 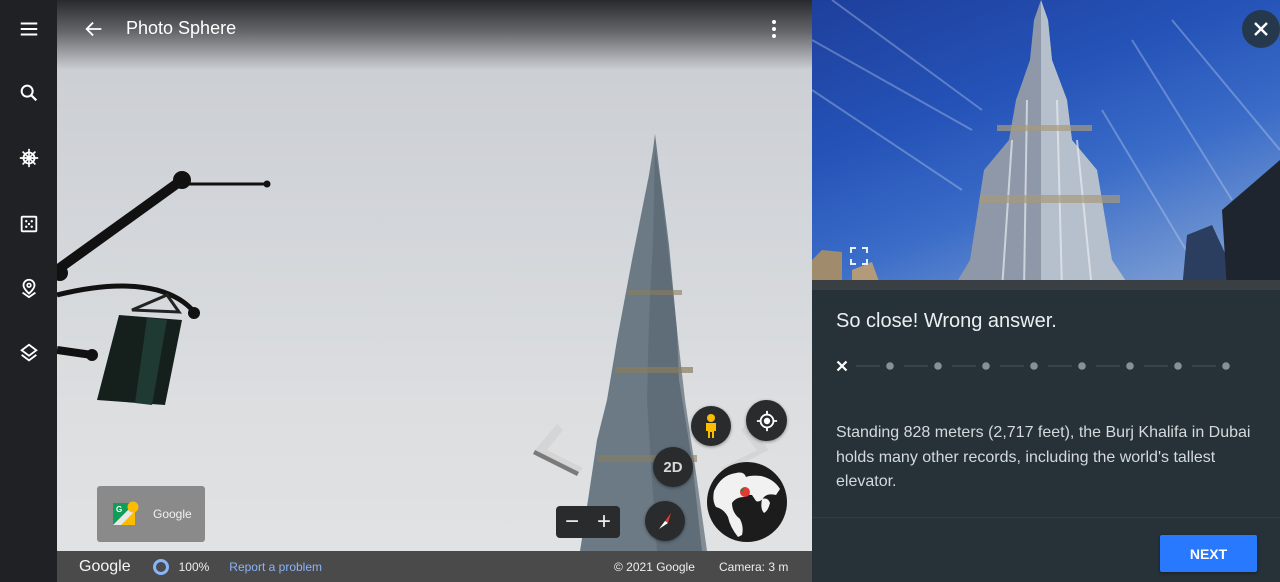 I want to click on compass-button, so click(x=665, y=521).